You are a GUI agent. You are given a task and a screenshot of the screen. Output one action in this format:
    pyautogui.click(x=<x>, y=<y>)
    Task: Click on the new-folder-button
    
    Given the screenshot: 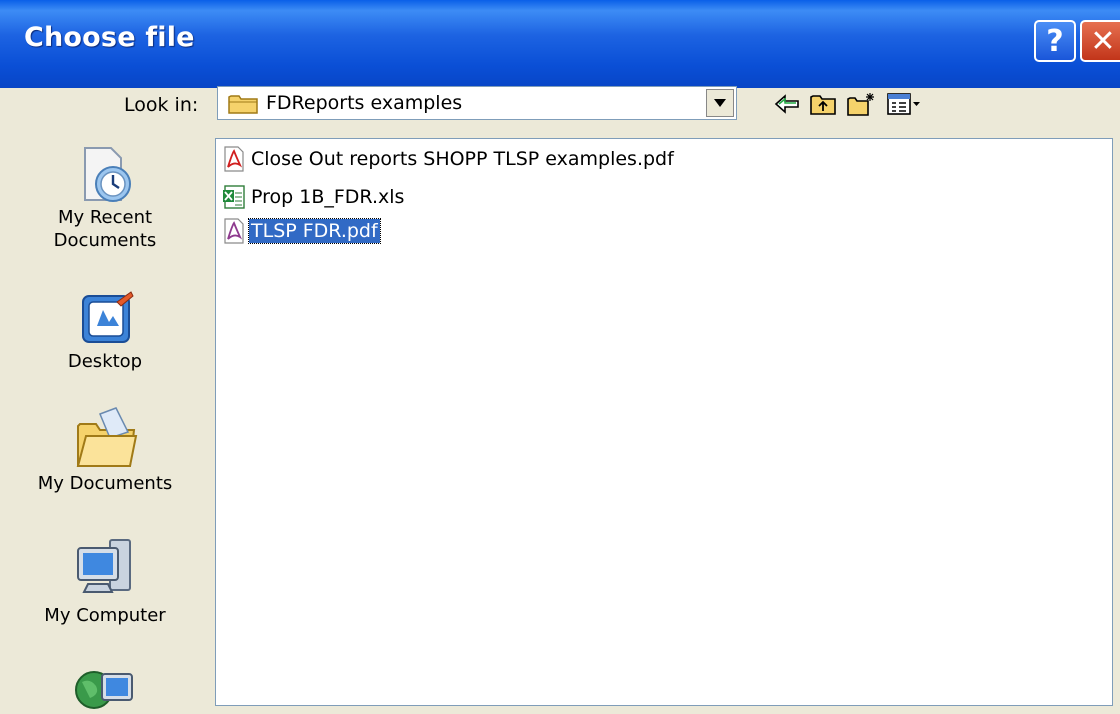 What is the action you would take?
    pyautogui.click(x=861, y=104)
    